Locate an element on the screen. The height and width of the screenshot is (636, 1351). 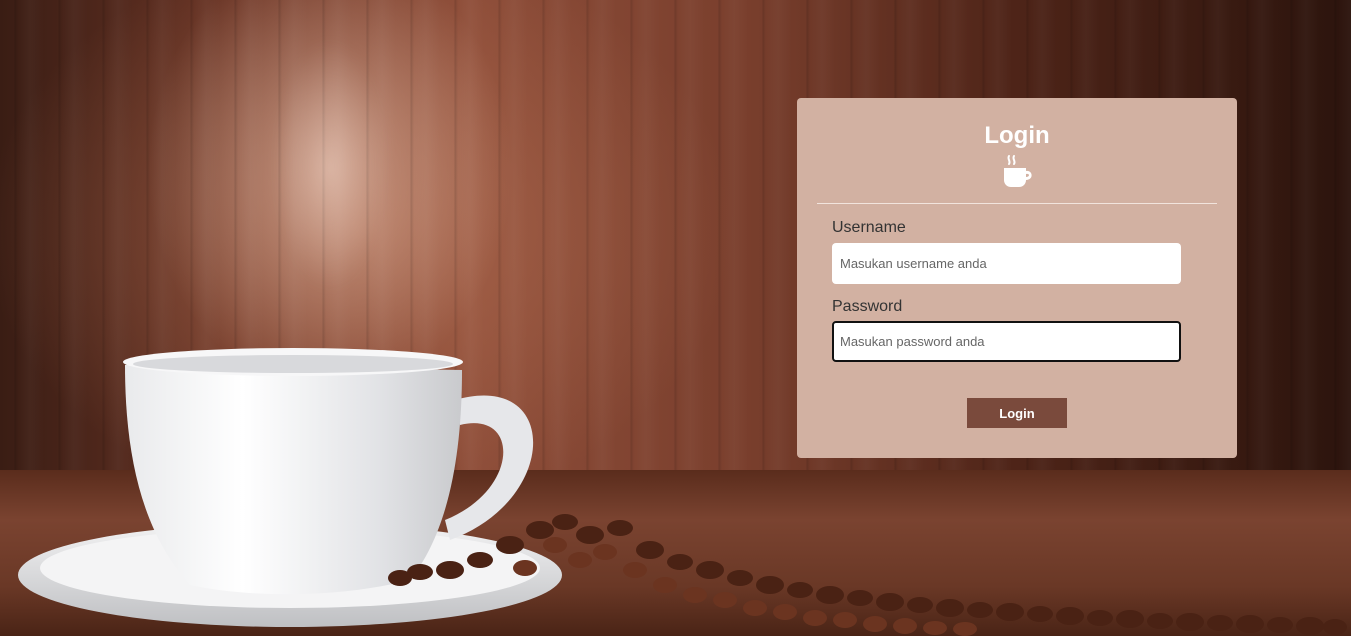
login-title: Login is located at coordinates (1017, 135).